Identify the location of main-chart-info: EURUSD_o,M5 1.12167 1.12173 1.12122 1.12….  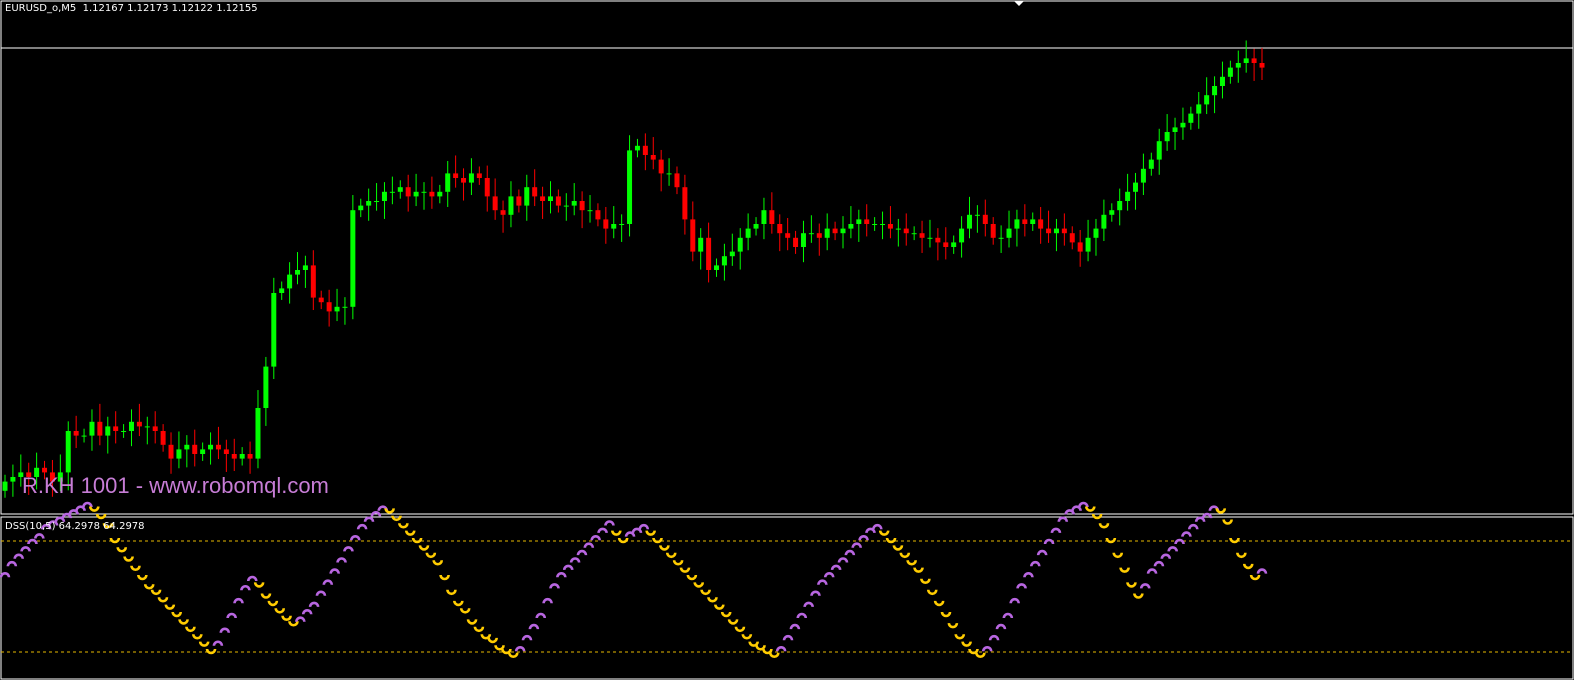
(131, 8).